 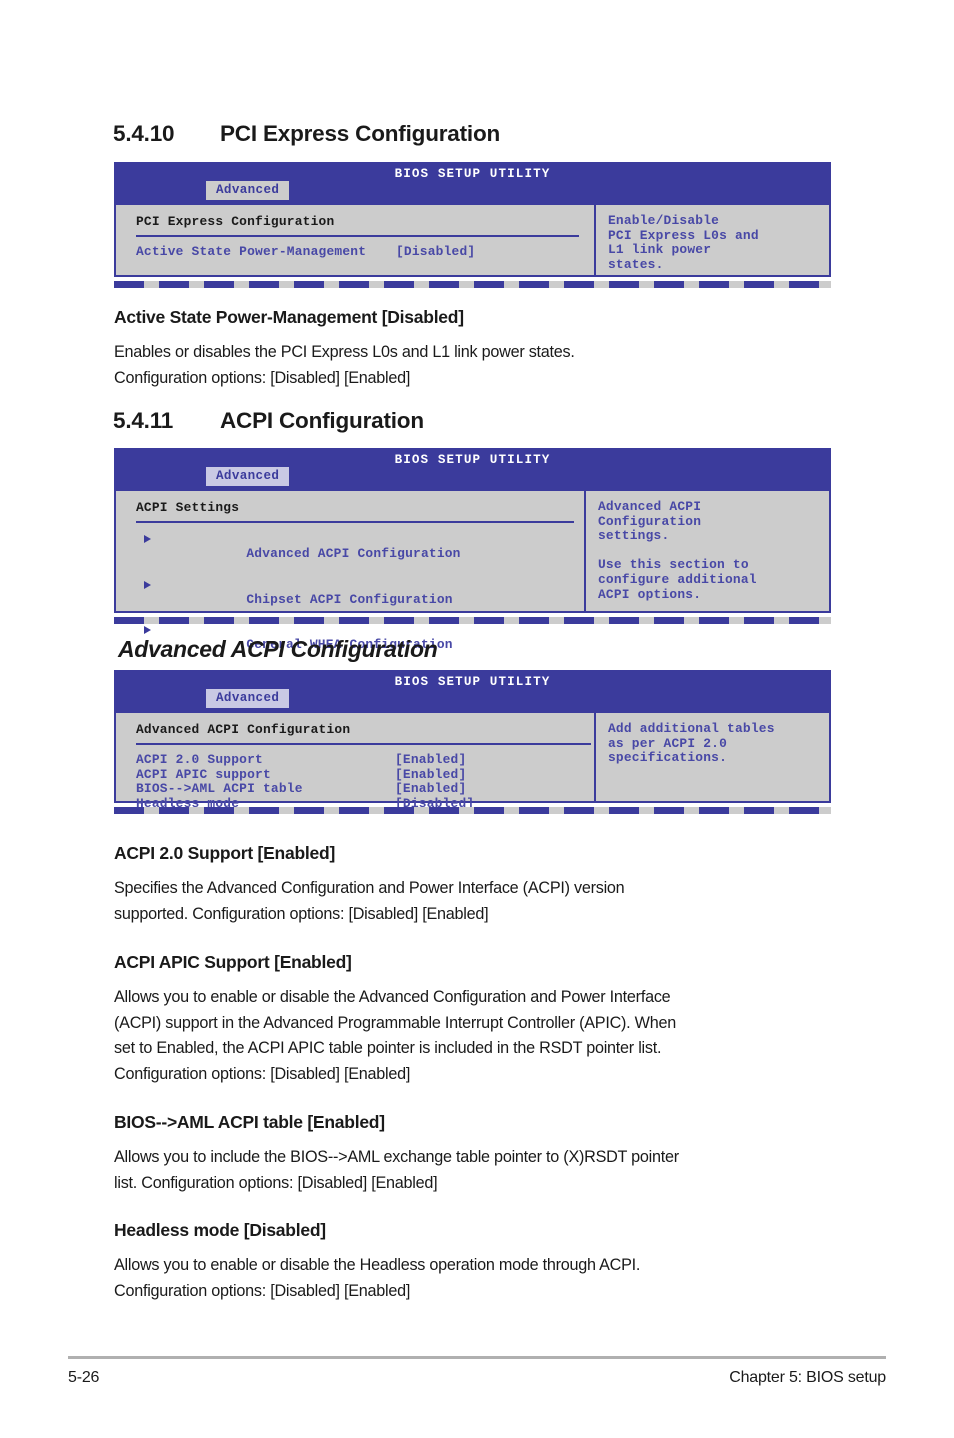 I want to click on bios-setting-row: Active State Power-Management [Disabled], so click(x=365, y=252).